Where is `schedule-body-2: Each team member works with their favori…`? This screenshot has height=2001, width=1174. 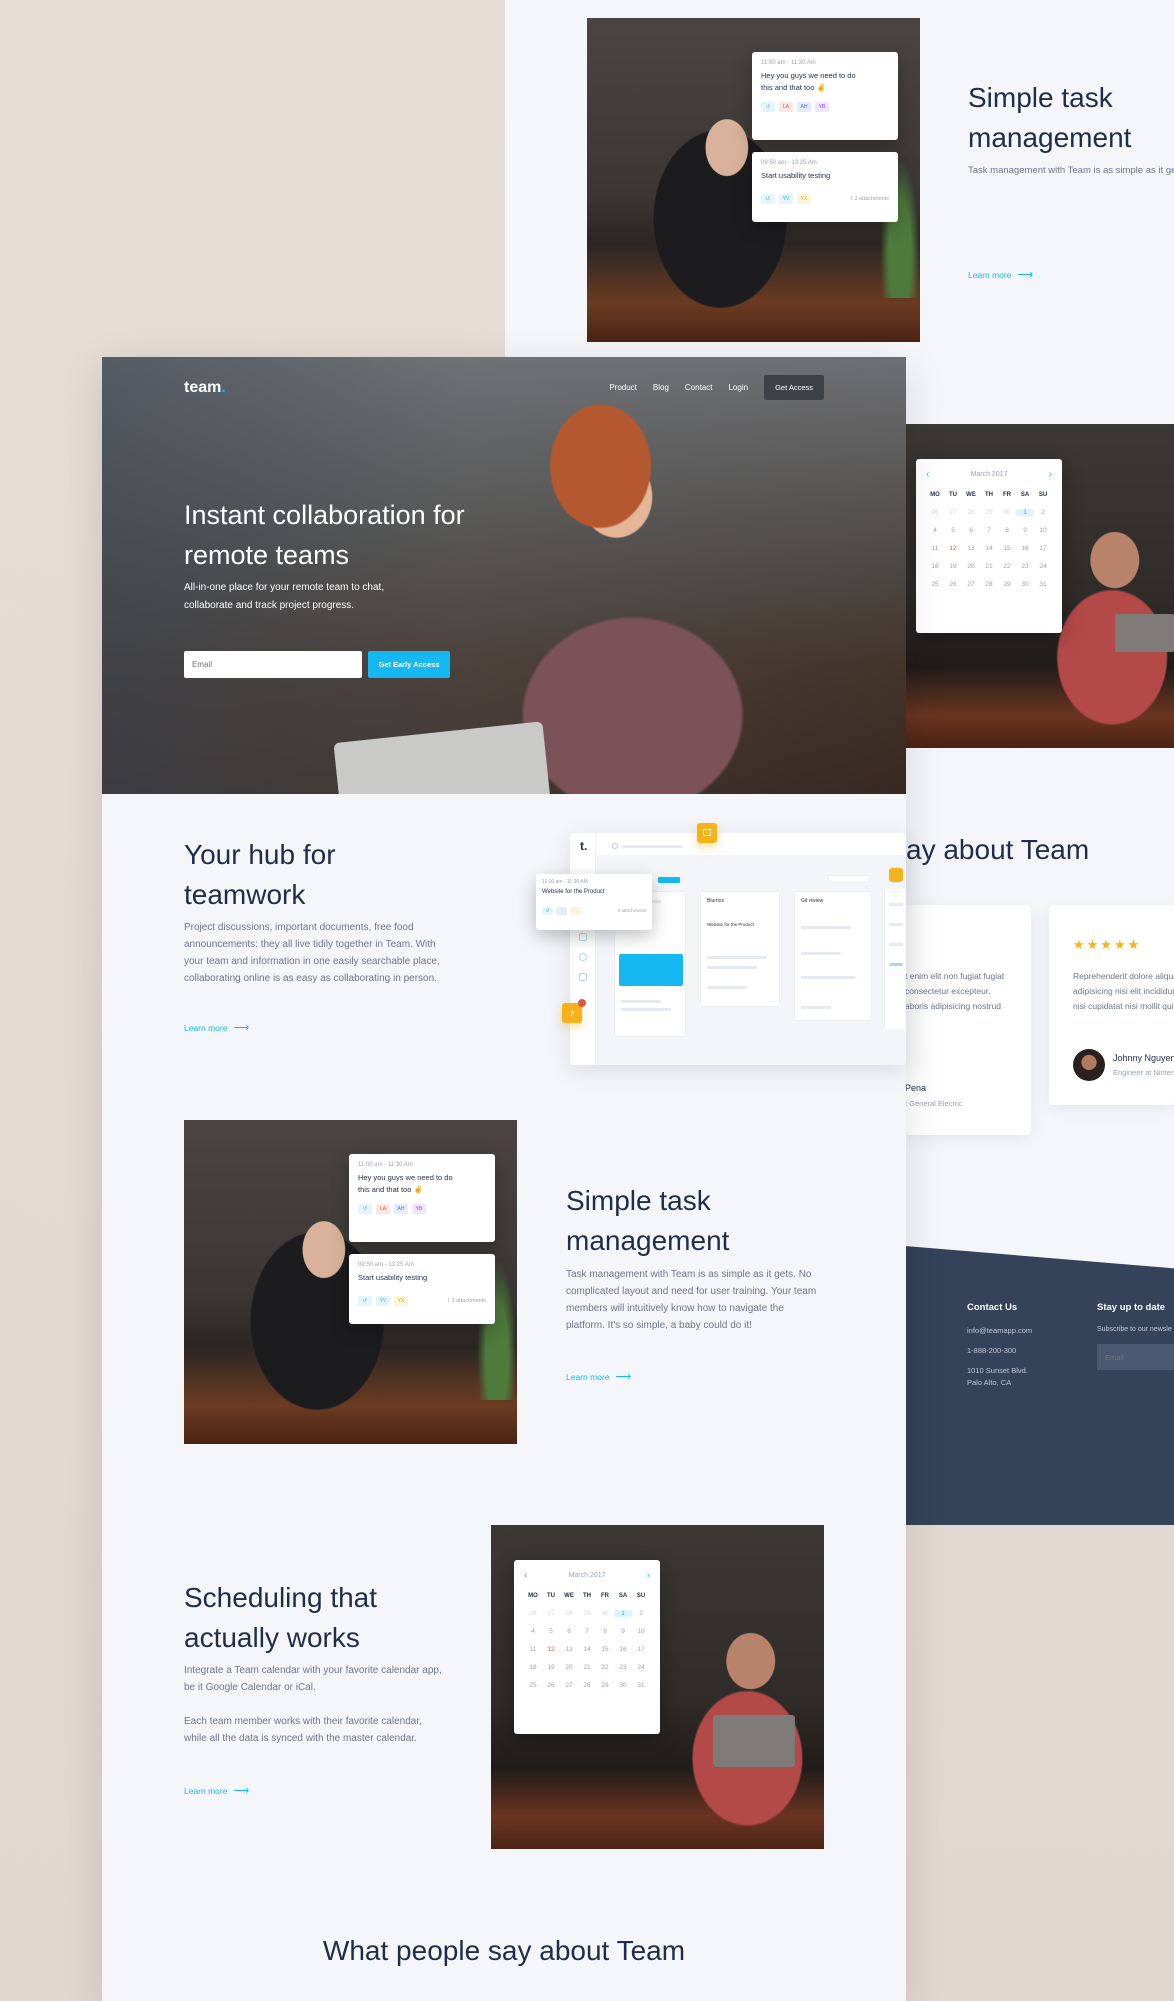 schedule-body-2: Each team member works with their favori… is located at coordinates (303, 1730).